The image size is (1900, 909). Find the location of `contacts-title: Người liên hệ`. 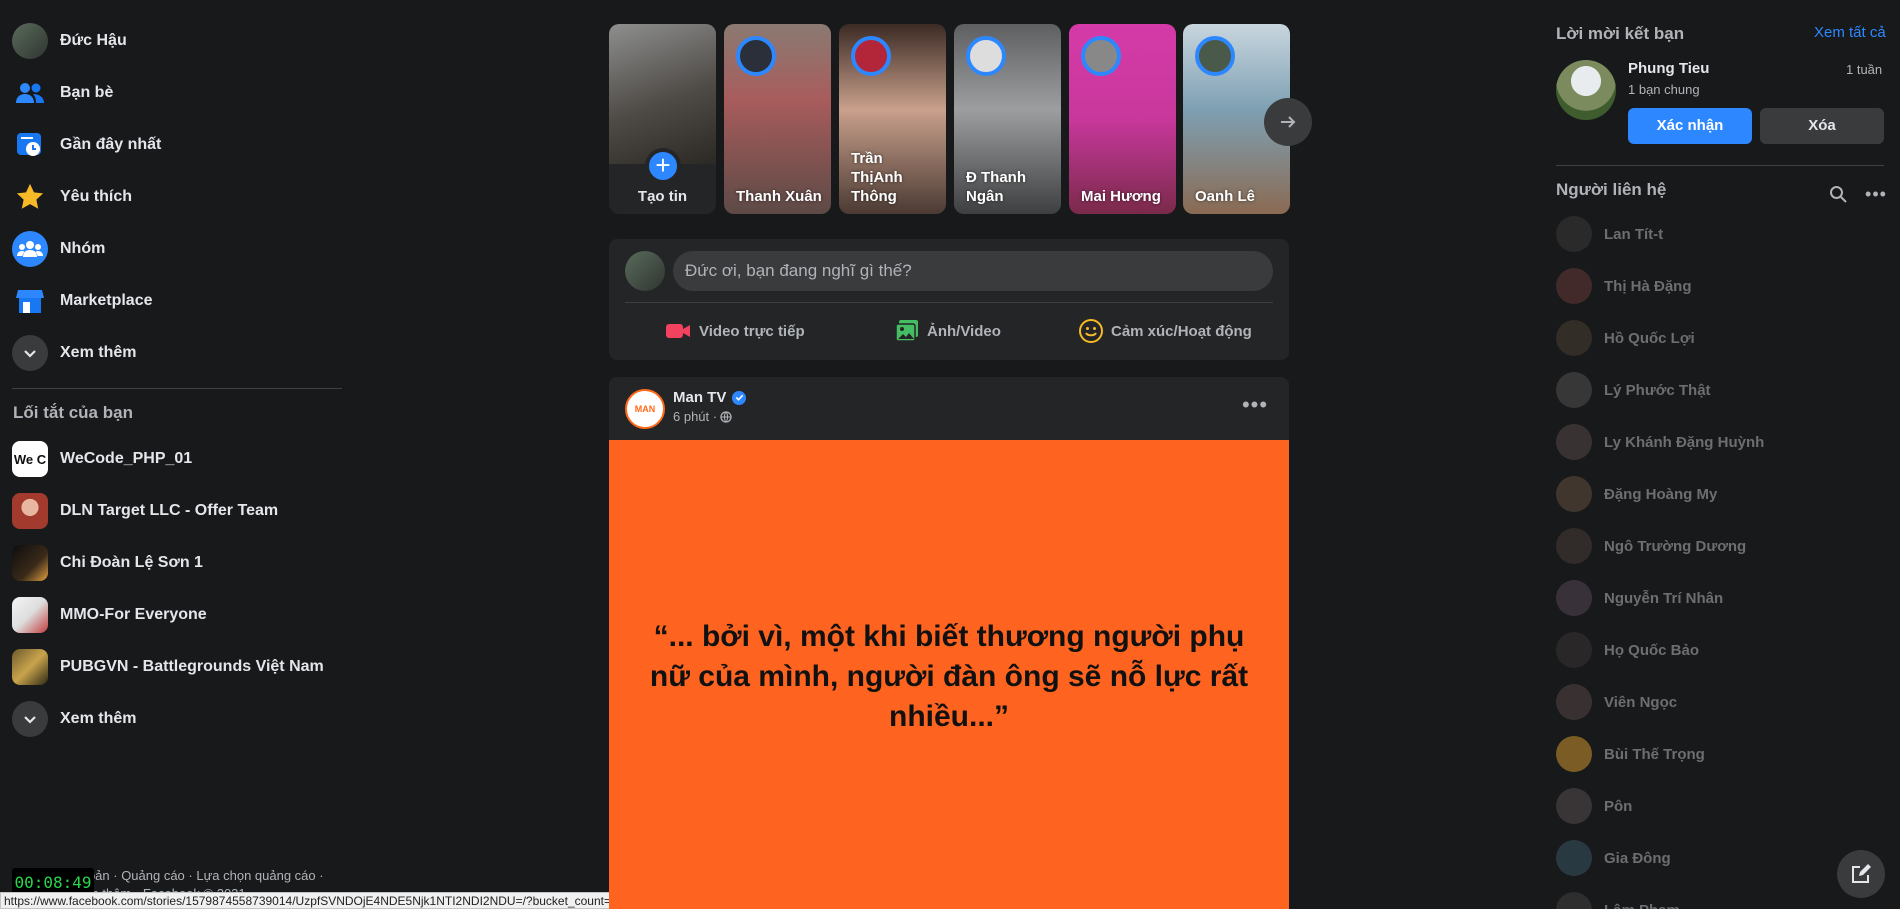

contacts-title: Người liên hệ is located at coordinates (1611, 189).